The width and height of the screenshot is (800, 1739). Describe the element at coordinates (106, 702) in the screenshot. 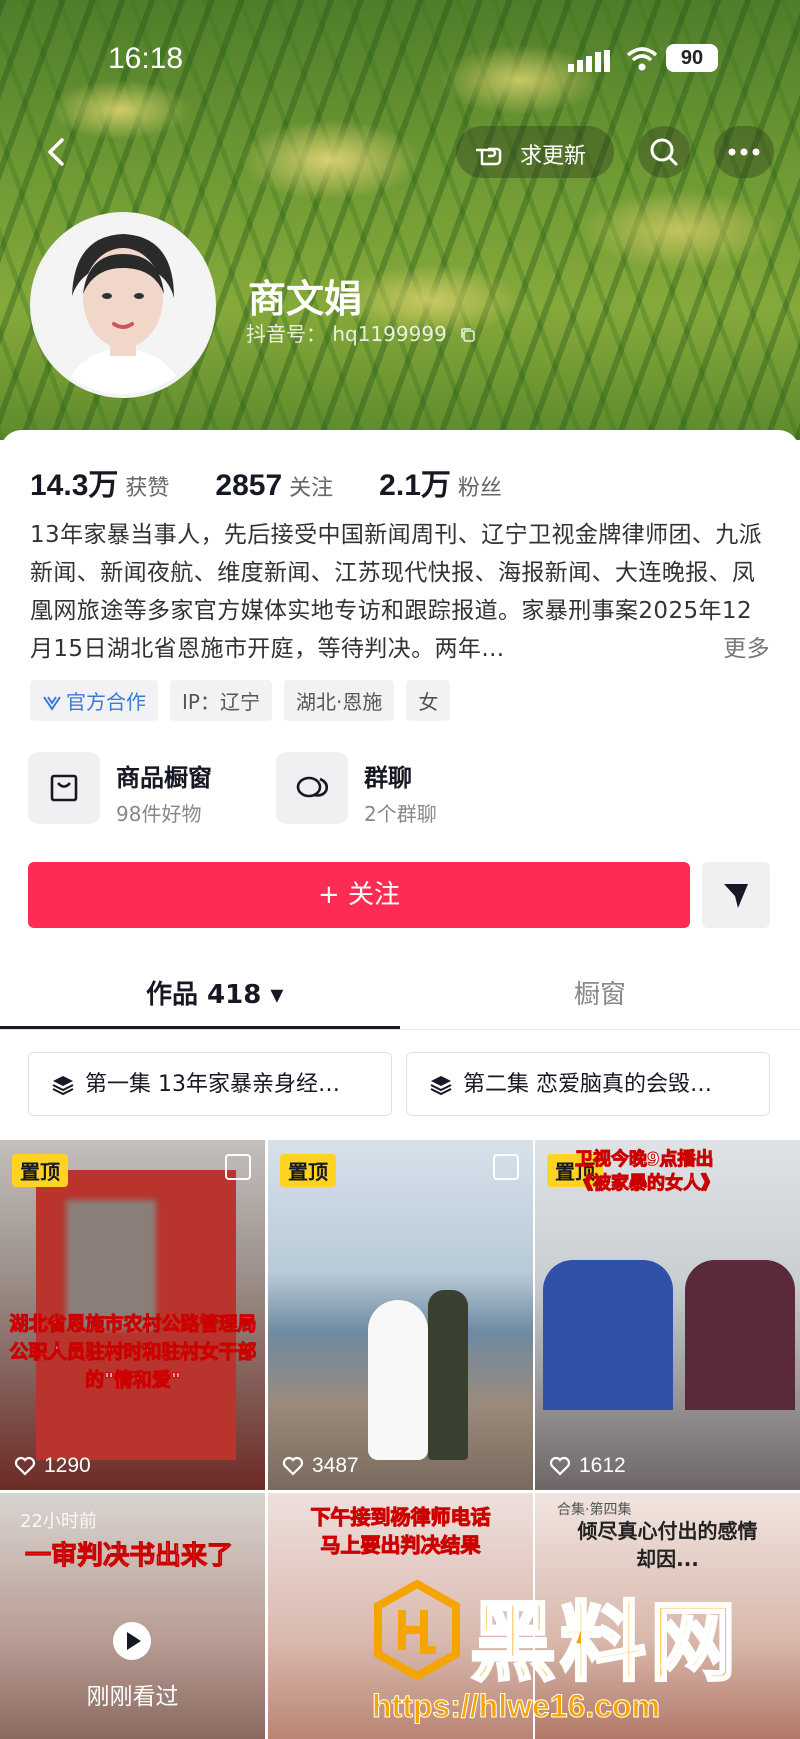

I see `tag-official-label: 官方合作` at that location.